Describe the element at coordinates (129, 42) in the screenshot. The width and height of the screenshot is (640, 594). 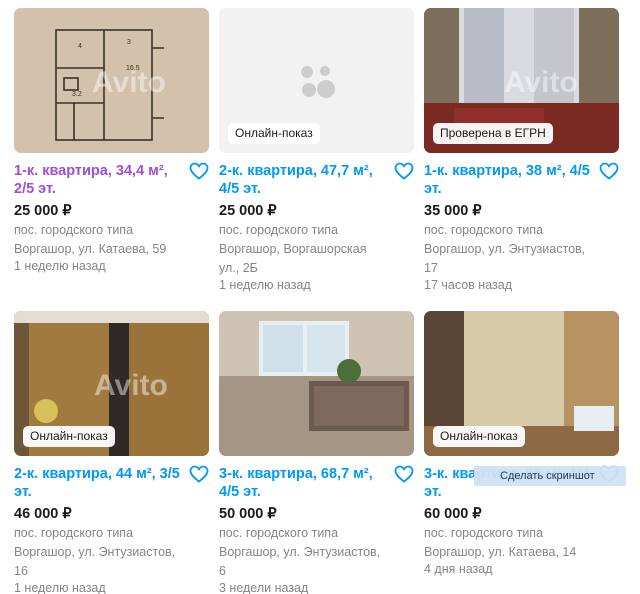
I see `svg-text: 3` at that location.